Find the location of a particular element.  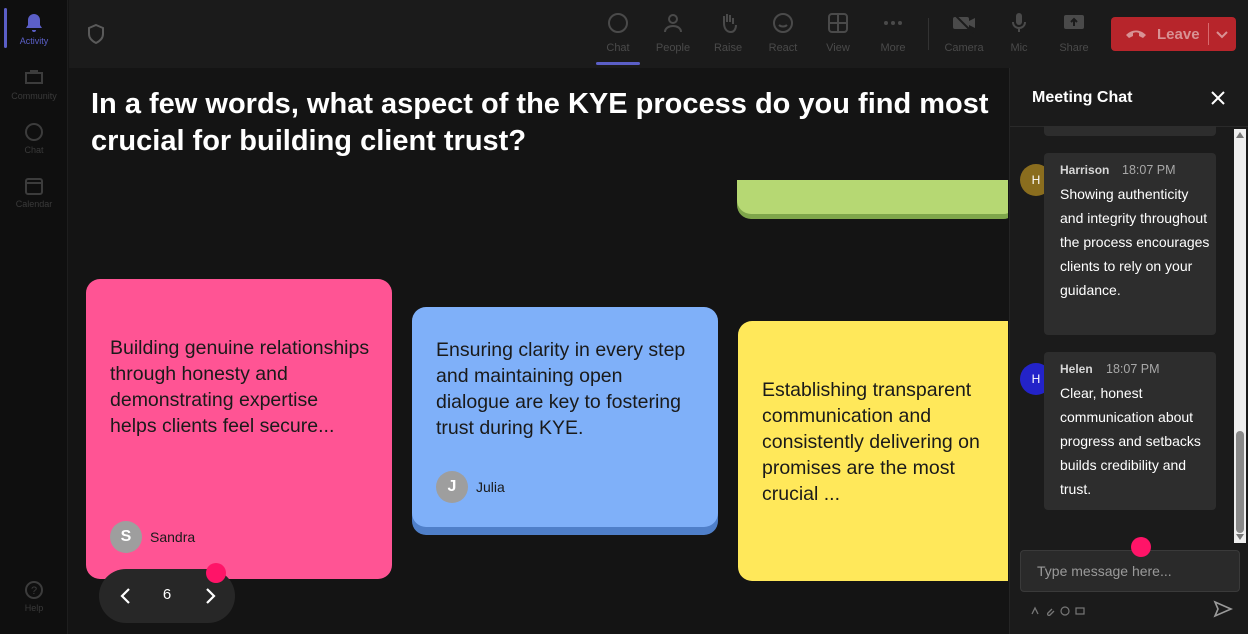

more-button-label: More is located at coordinates (893, 48).